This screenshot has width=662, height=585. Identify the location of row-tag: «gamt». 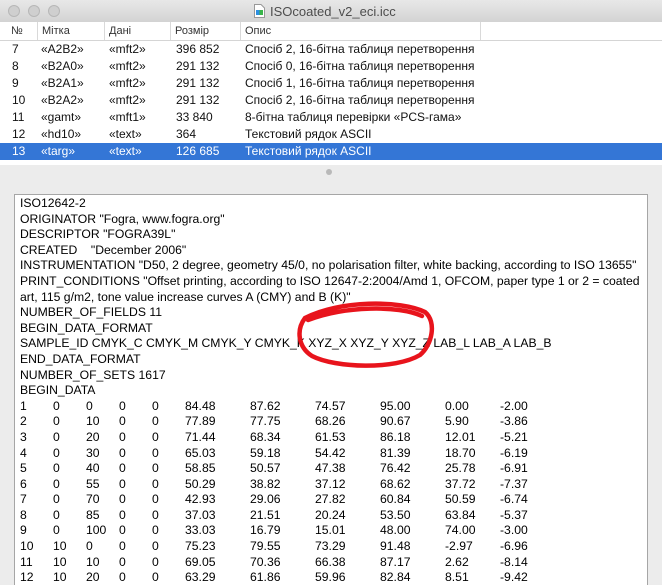
(61, 117).